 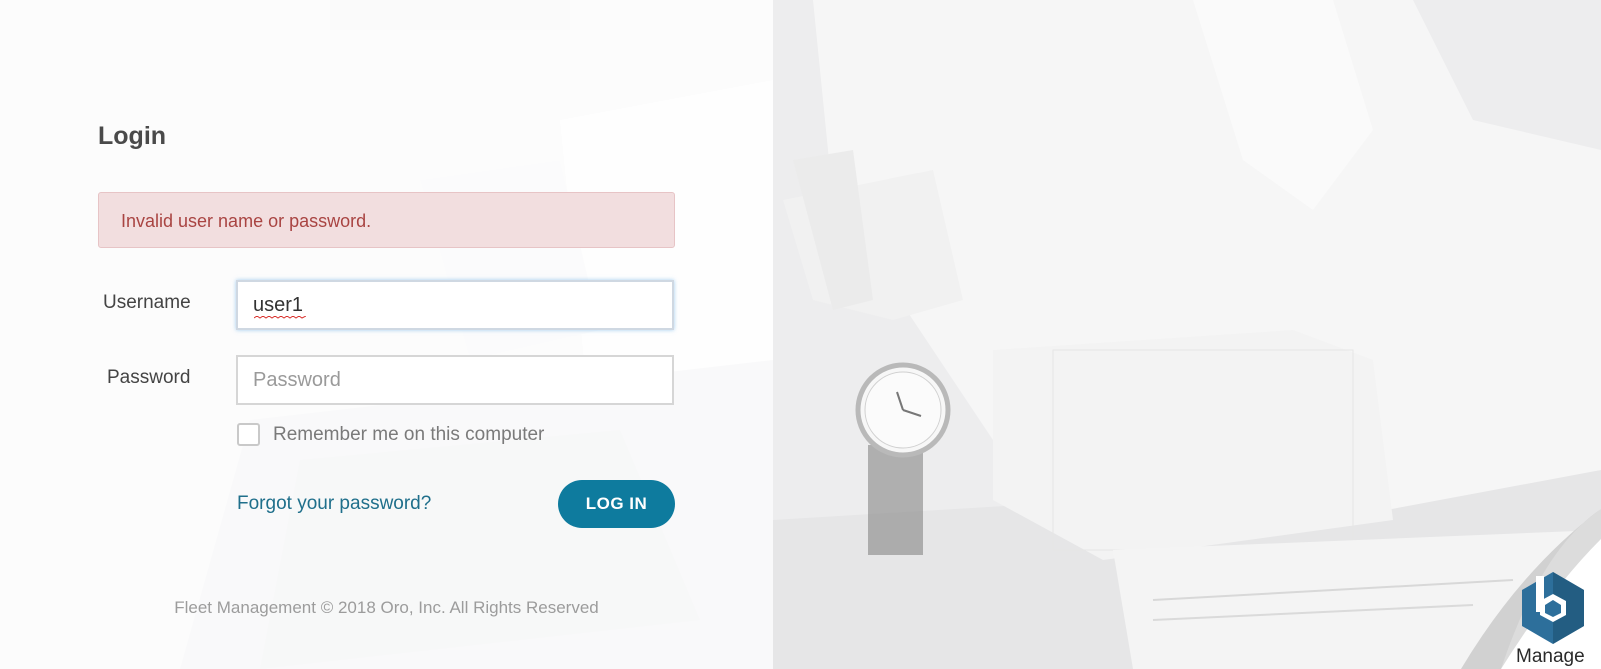 I want to click on password-input, so click(x=455, y=380).